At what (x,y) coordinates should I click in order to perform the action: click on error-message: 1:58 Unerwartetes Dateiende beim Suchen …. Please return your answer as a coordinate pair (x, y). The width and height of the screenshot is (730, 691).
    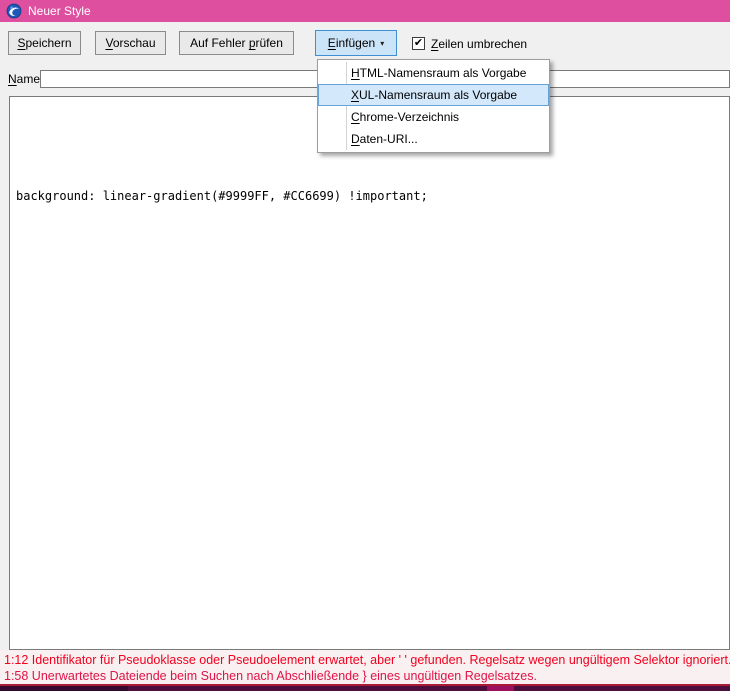
    Looking at the image, I should click on (270, 676).